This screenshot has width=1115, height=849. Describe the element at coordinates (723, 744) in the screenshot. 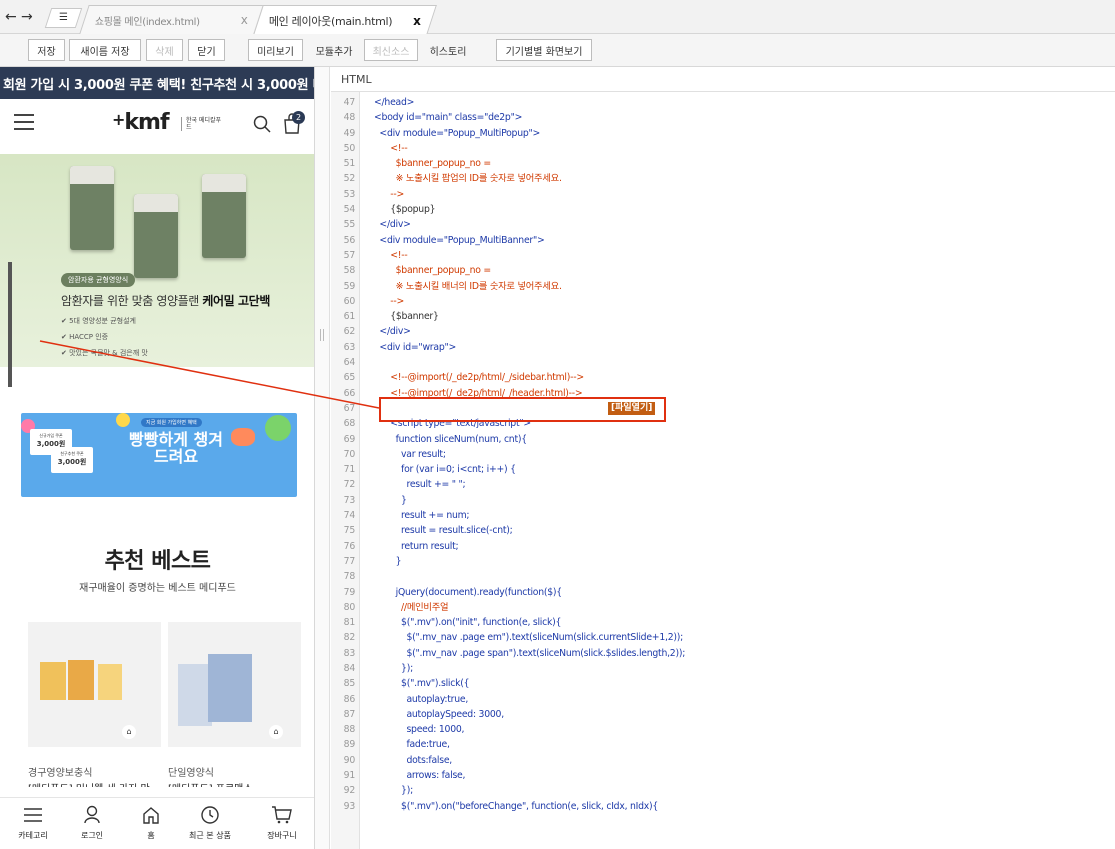

I see `code-line: 89 fade:true,` at that location.